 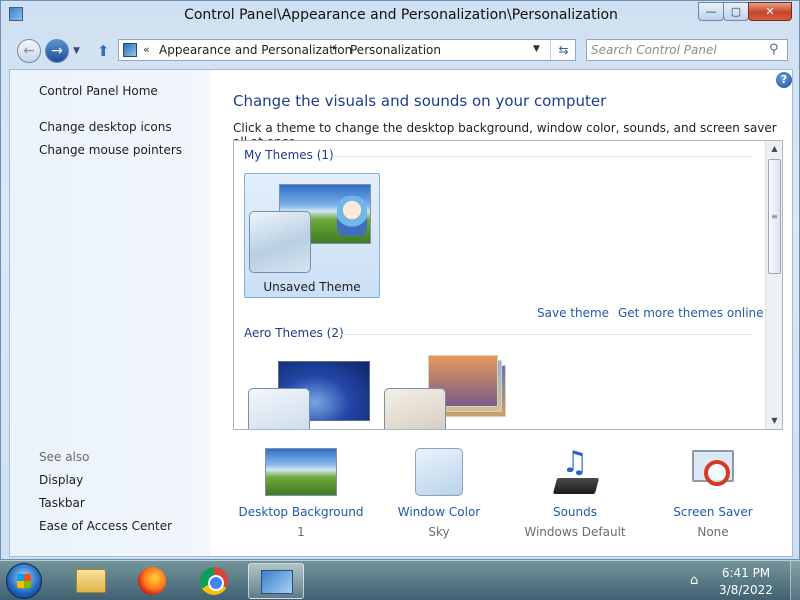 I want to click on breadcrumb-personalization: Personalization, so click(x=395, y=50).